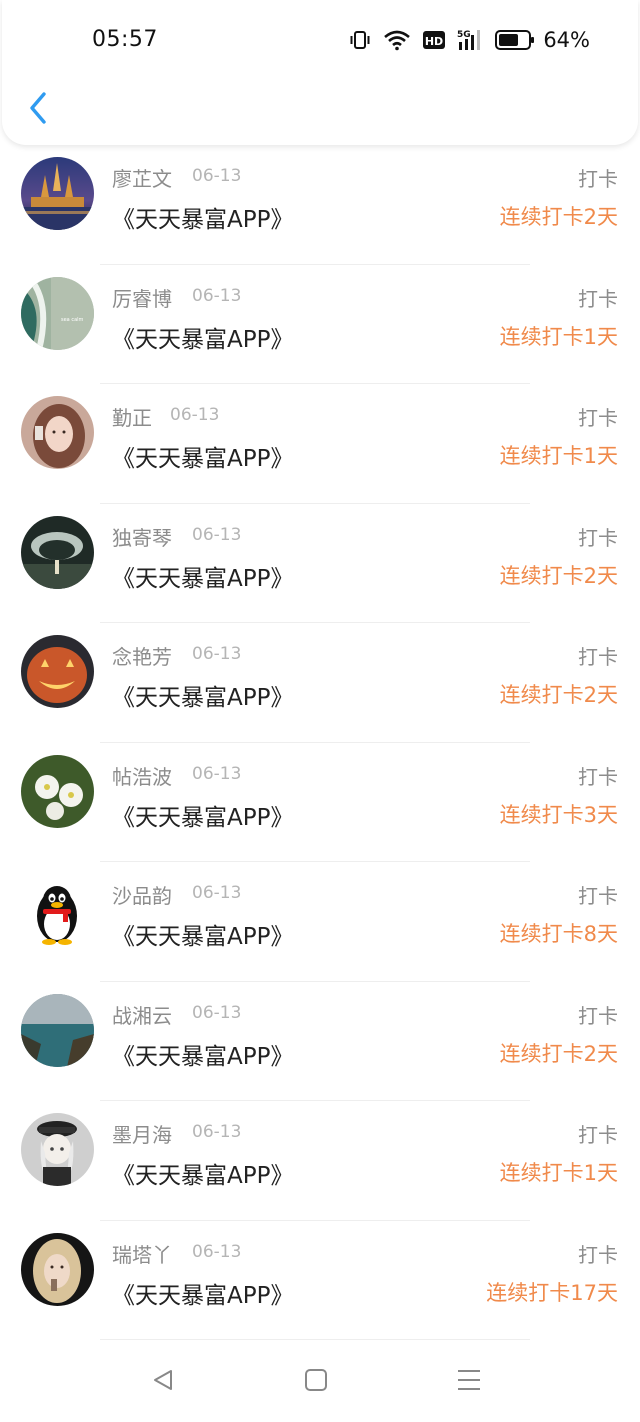  Describe the element at coordinates (57, 1030) in the screenshot. I see `sea-cliff-avatar` at that location.